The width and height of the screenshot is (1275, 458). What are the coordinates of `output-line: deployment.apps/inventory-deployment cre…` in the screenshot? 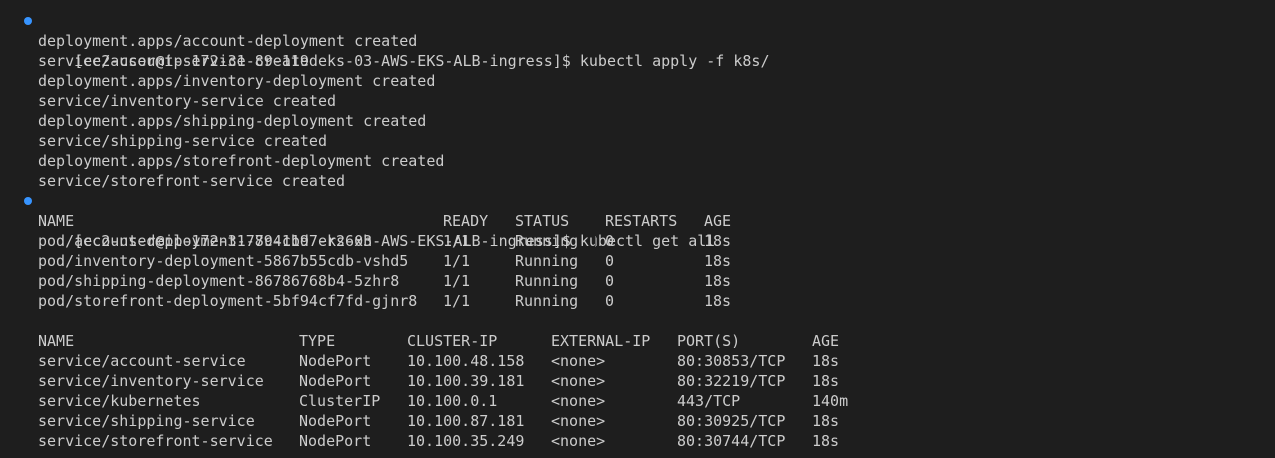 It's located at (237, 81).